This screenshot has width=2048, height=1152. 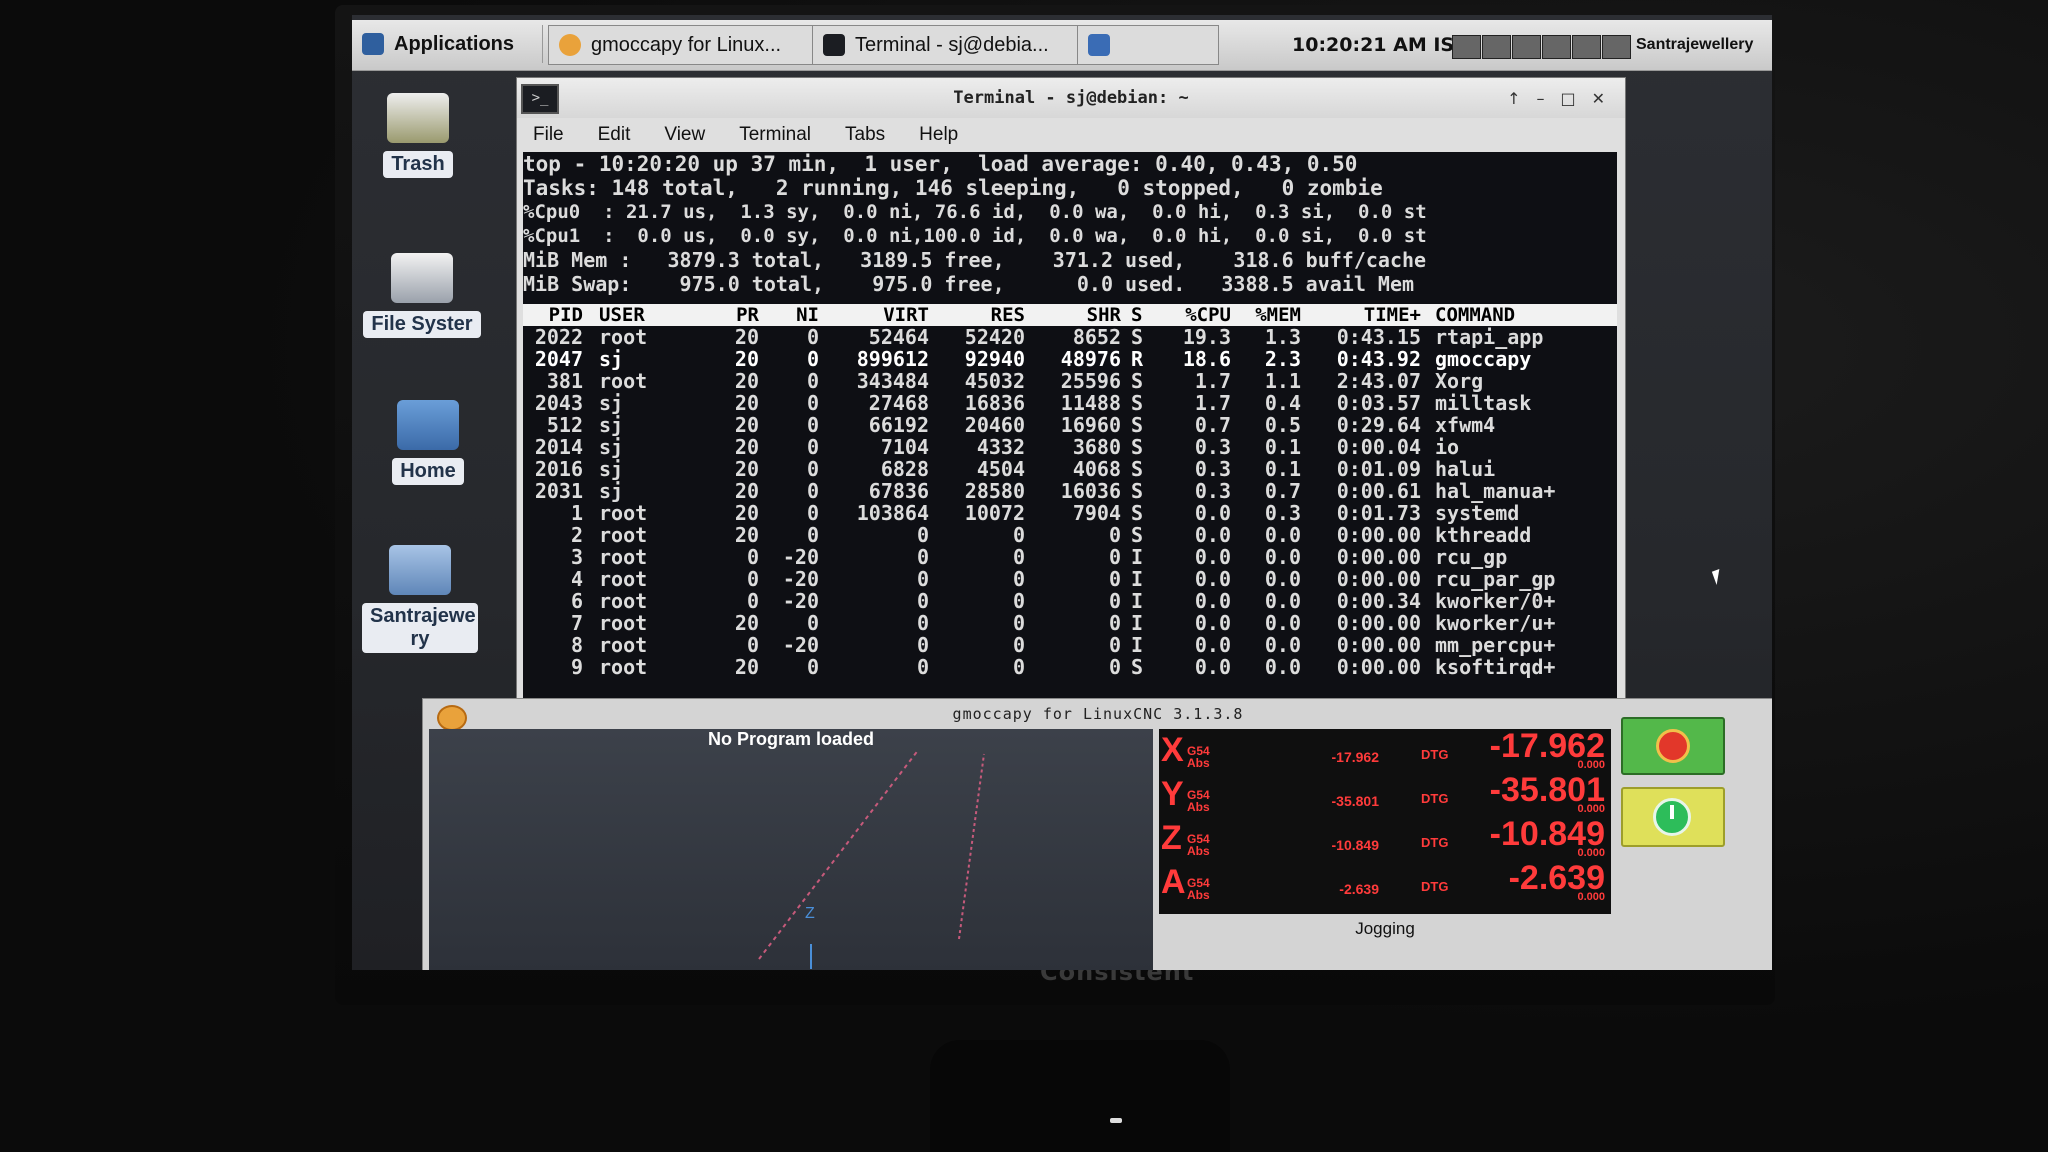 What do you see at coordinates (576, 557) in the screenshot?
I see `table-cell: 3` at bounding box center [576, 557].